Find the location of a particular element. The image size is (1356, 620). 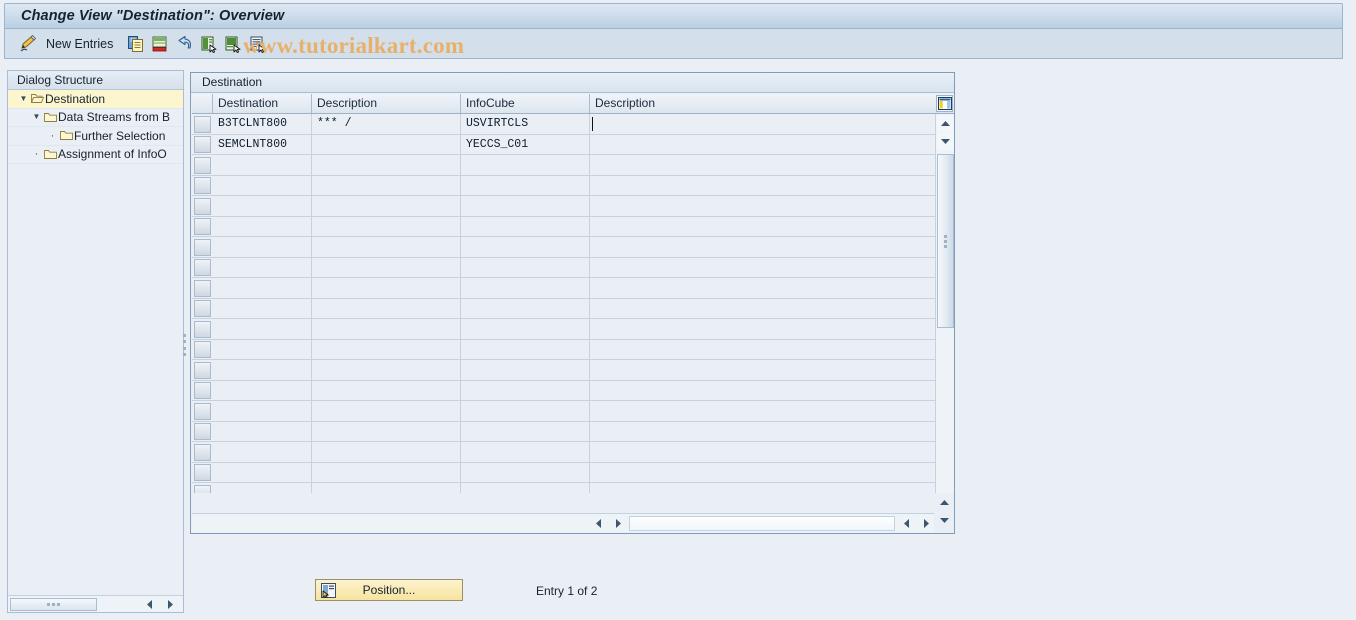

scroll-page-up-arrow is located at coordinates (944, 502).